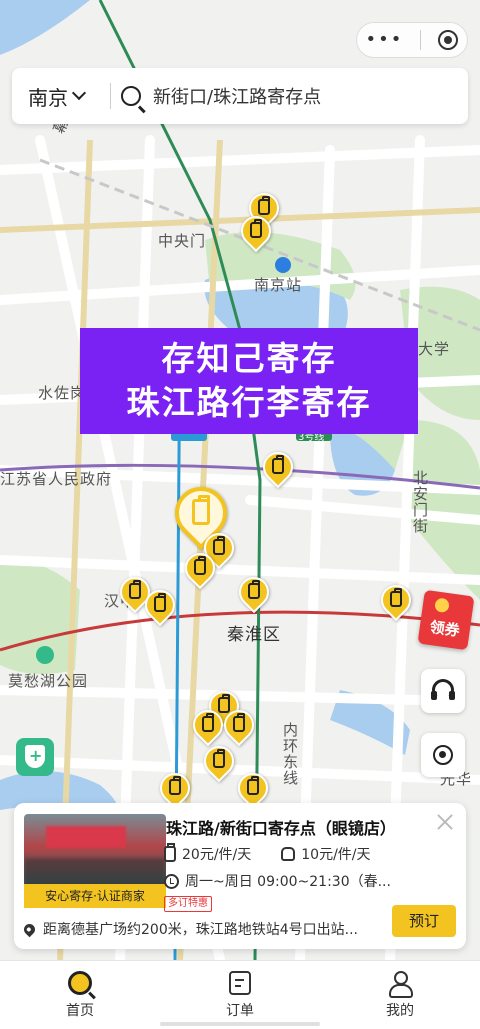 The width and height of the screenshot is (480, 1029). I want to click on close-mini-program-icon, so click(448, 40).